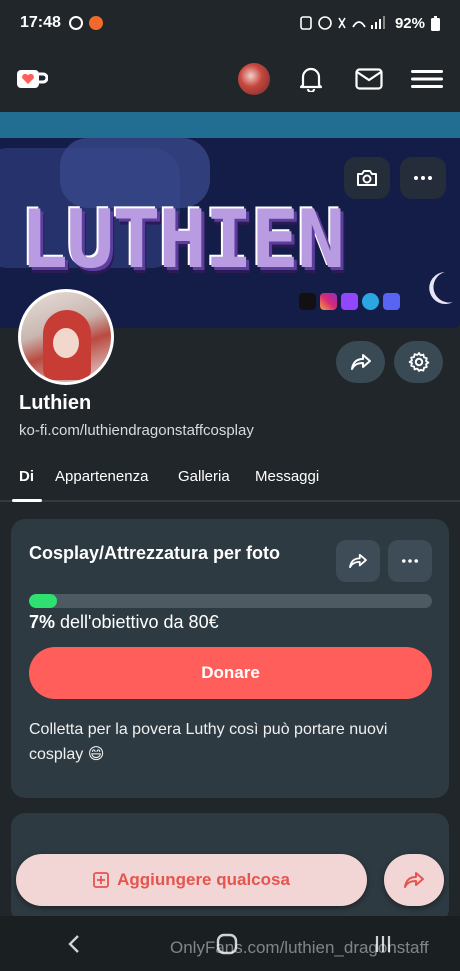  I want to click on twitch-icon, so click(349, 301).